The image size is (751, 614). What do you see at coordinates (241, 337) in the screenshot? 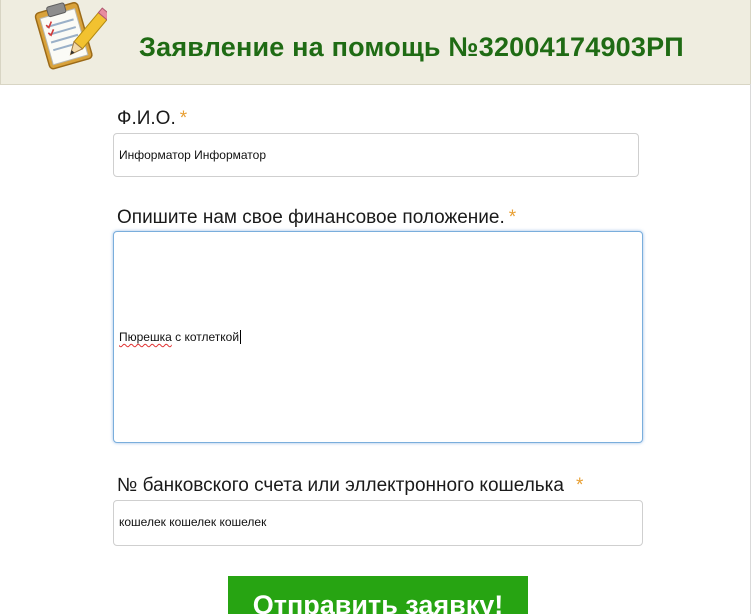
I see `text-caret` at bounding box center [241, 337].